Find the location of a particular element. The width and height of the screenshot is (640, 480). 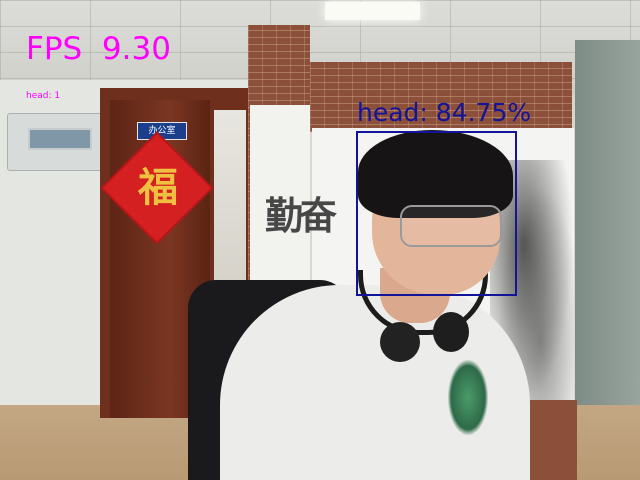

class-count-text: head: 1 is located at coordinates (43, 96).